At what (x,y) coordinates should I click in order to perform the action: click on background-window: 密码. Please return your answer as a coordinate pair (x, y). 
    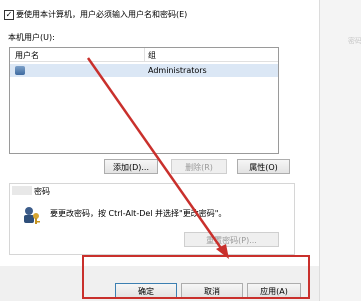
    Looking at the image, I should click on (340, 150).